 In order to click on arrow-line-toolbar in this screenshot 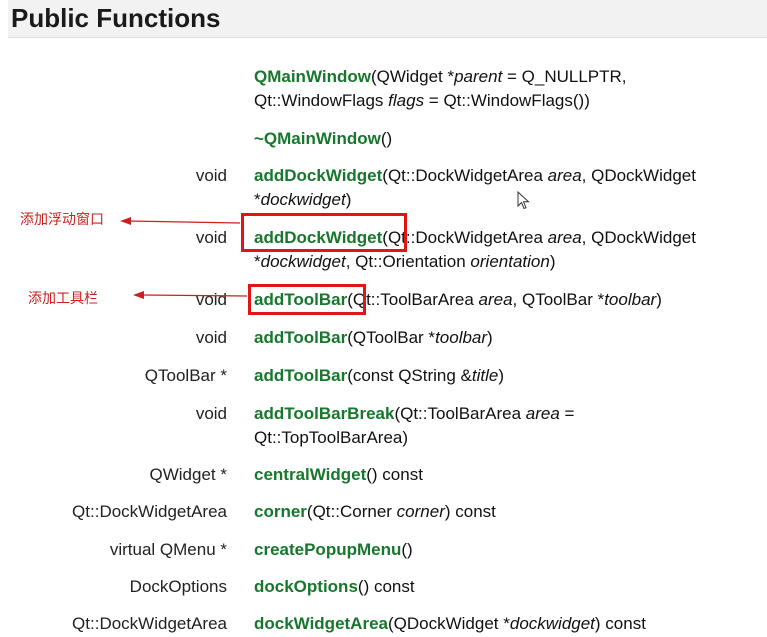, I will do `click(194, 295)`.